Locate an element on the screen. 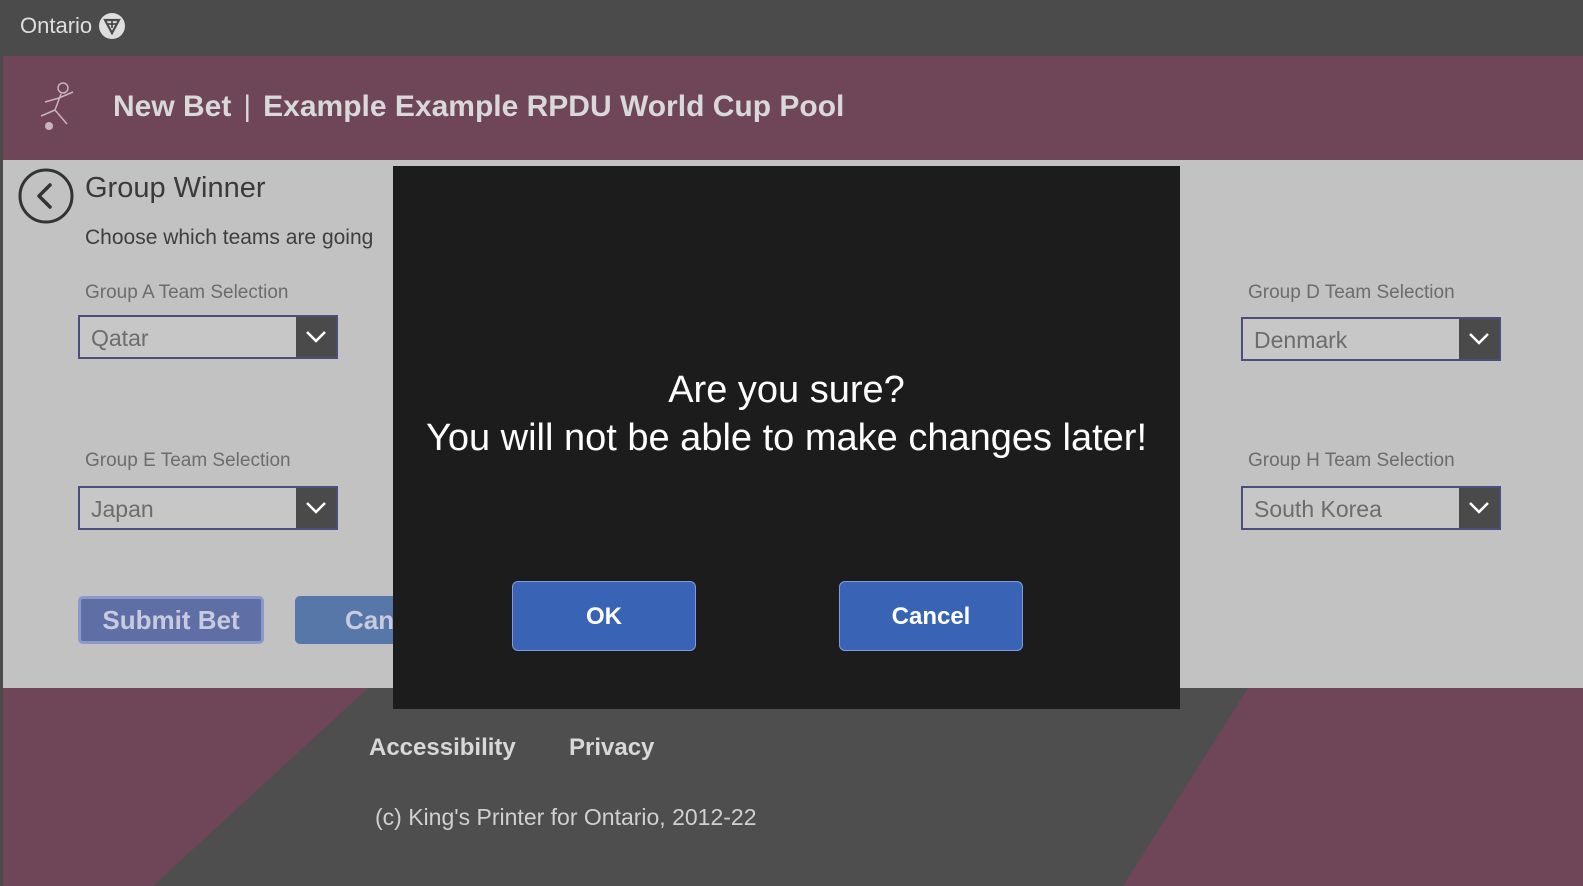  group-h-selected-value: South Korea is located at coordinates (1318, 509).